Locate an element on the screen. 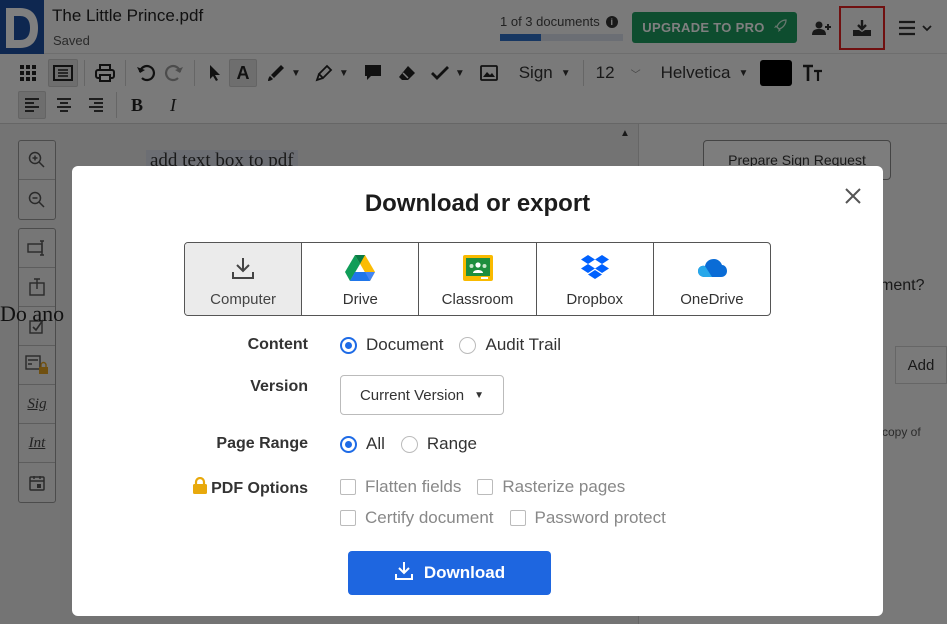  content-label: Content is located at coordinates (190, 345).